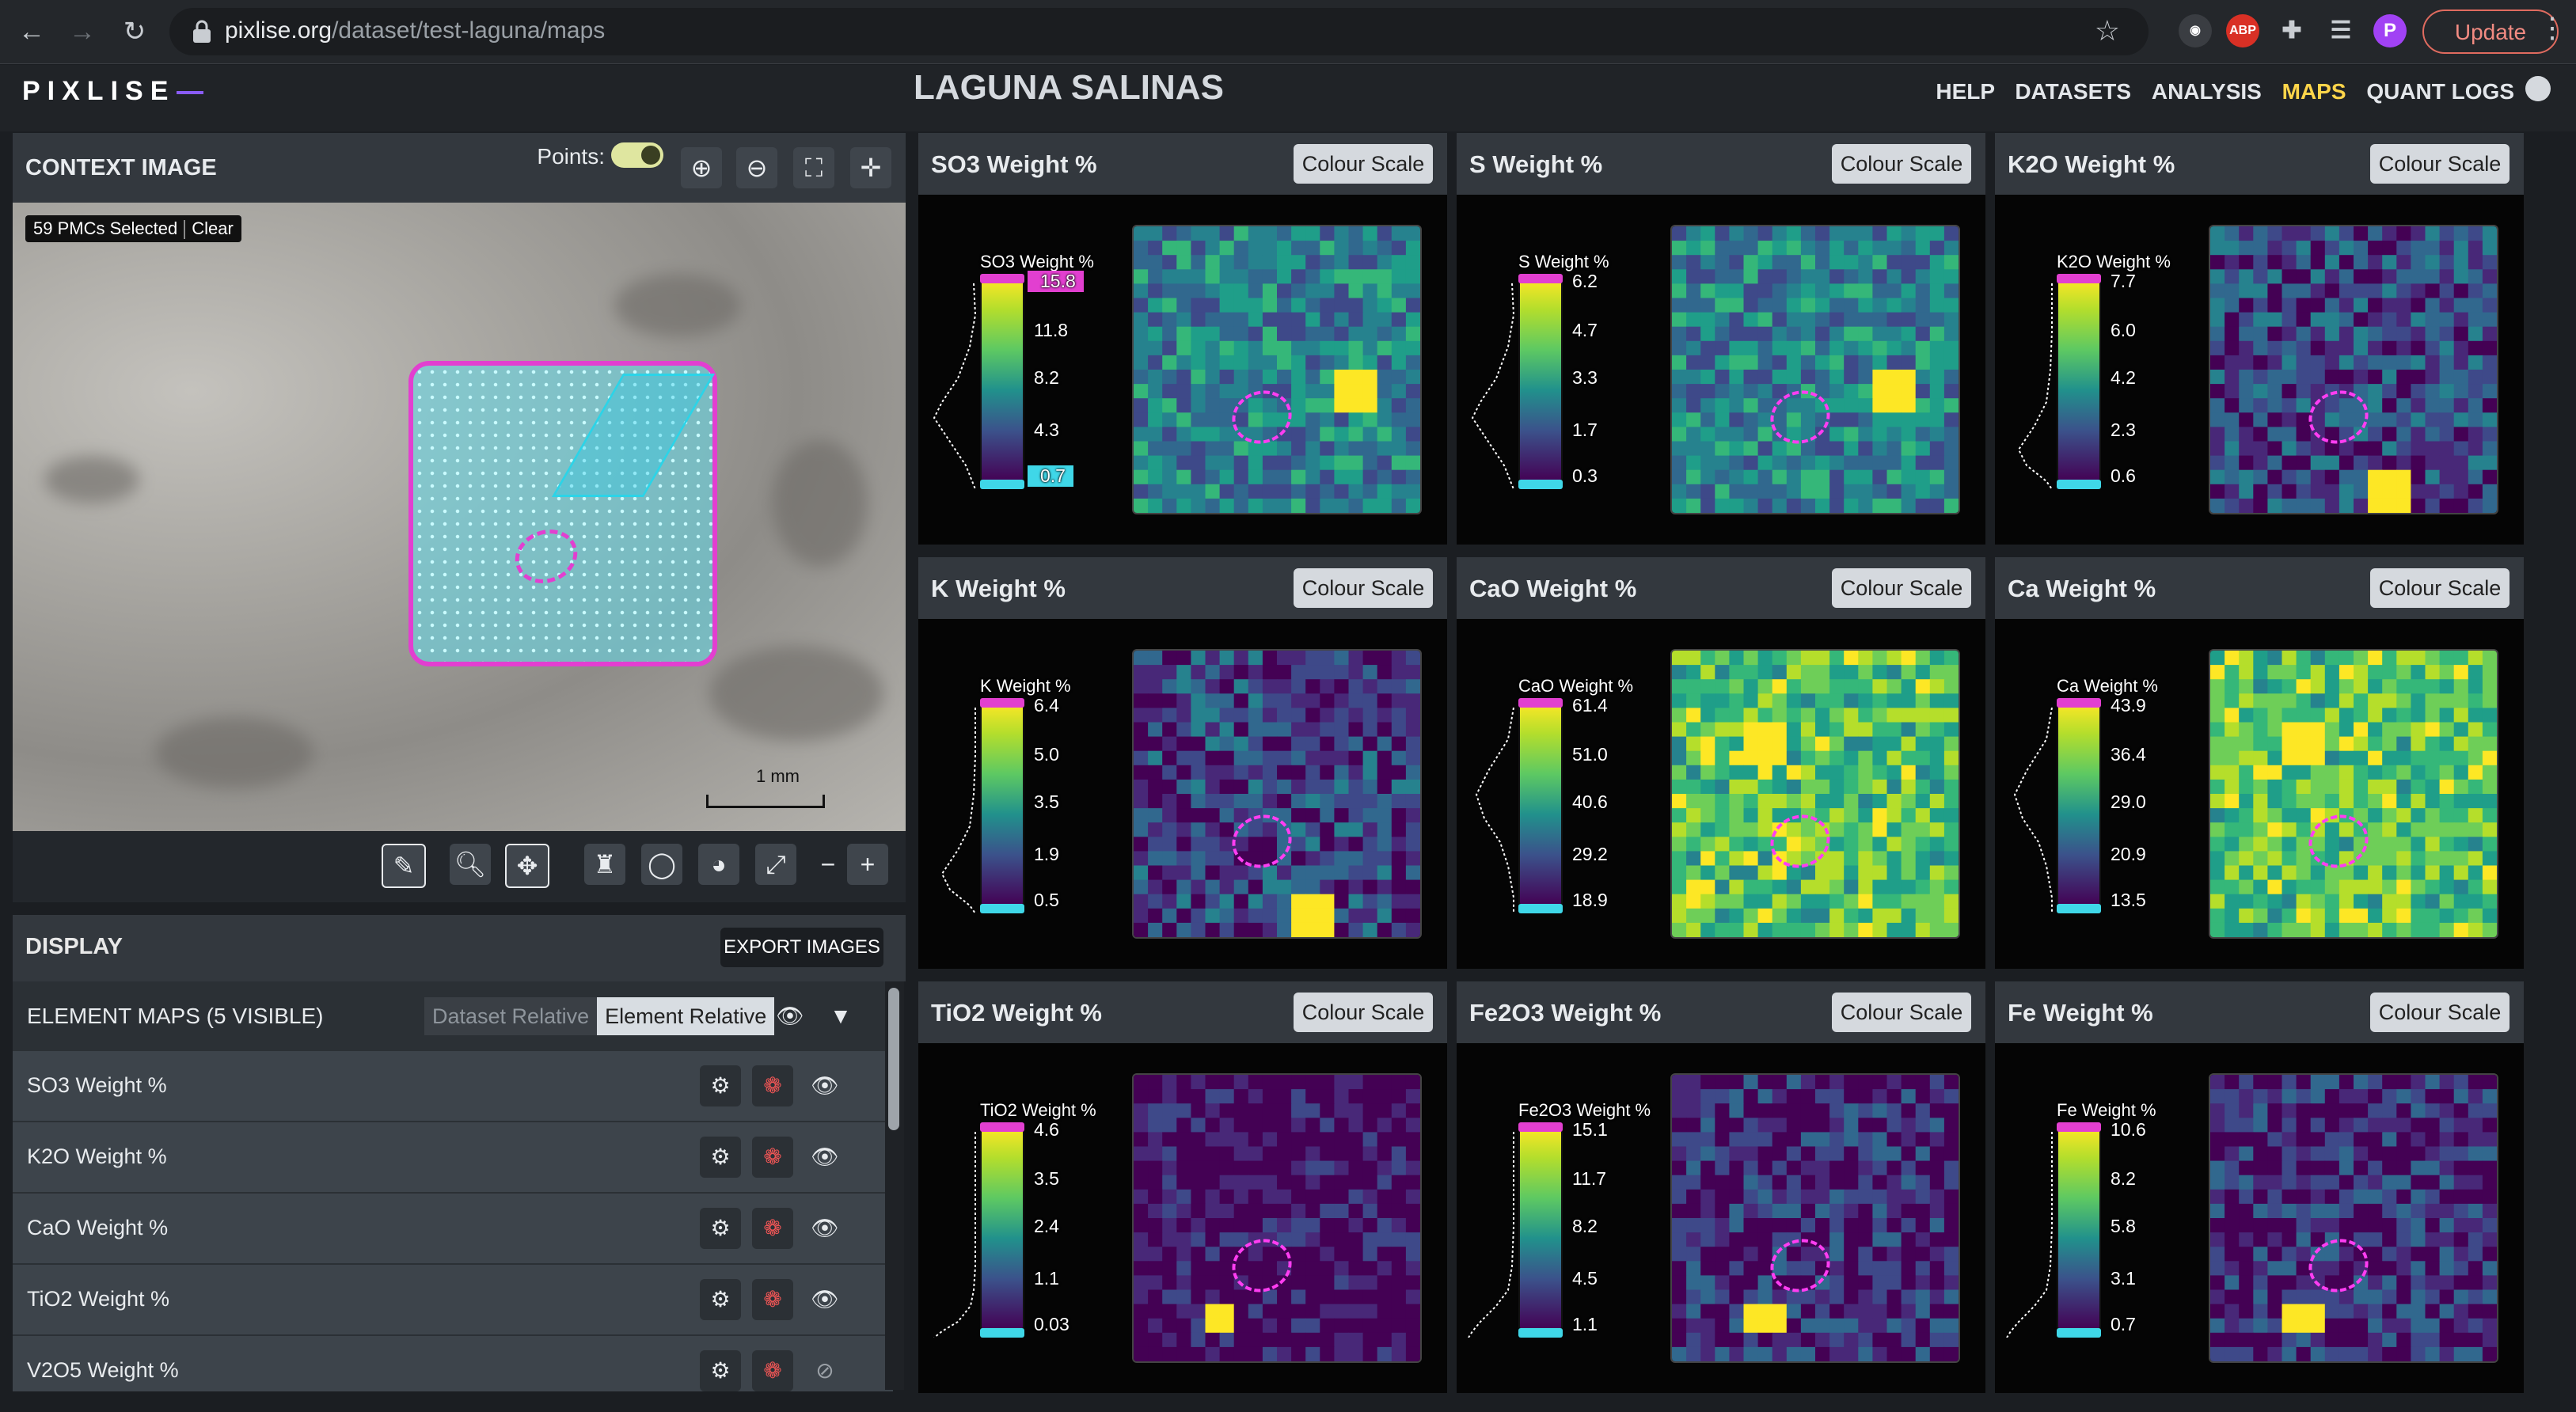 The image size is (2576, 1412). What do you see at coordinates (563, 513) in the screenshot?
I see `selection-region` at bounding box center [563, 513].